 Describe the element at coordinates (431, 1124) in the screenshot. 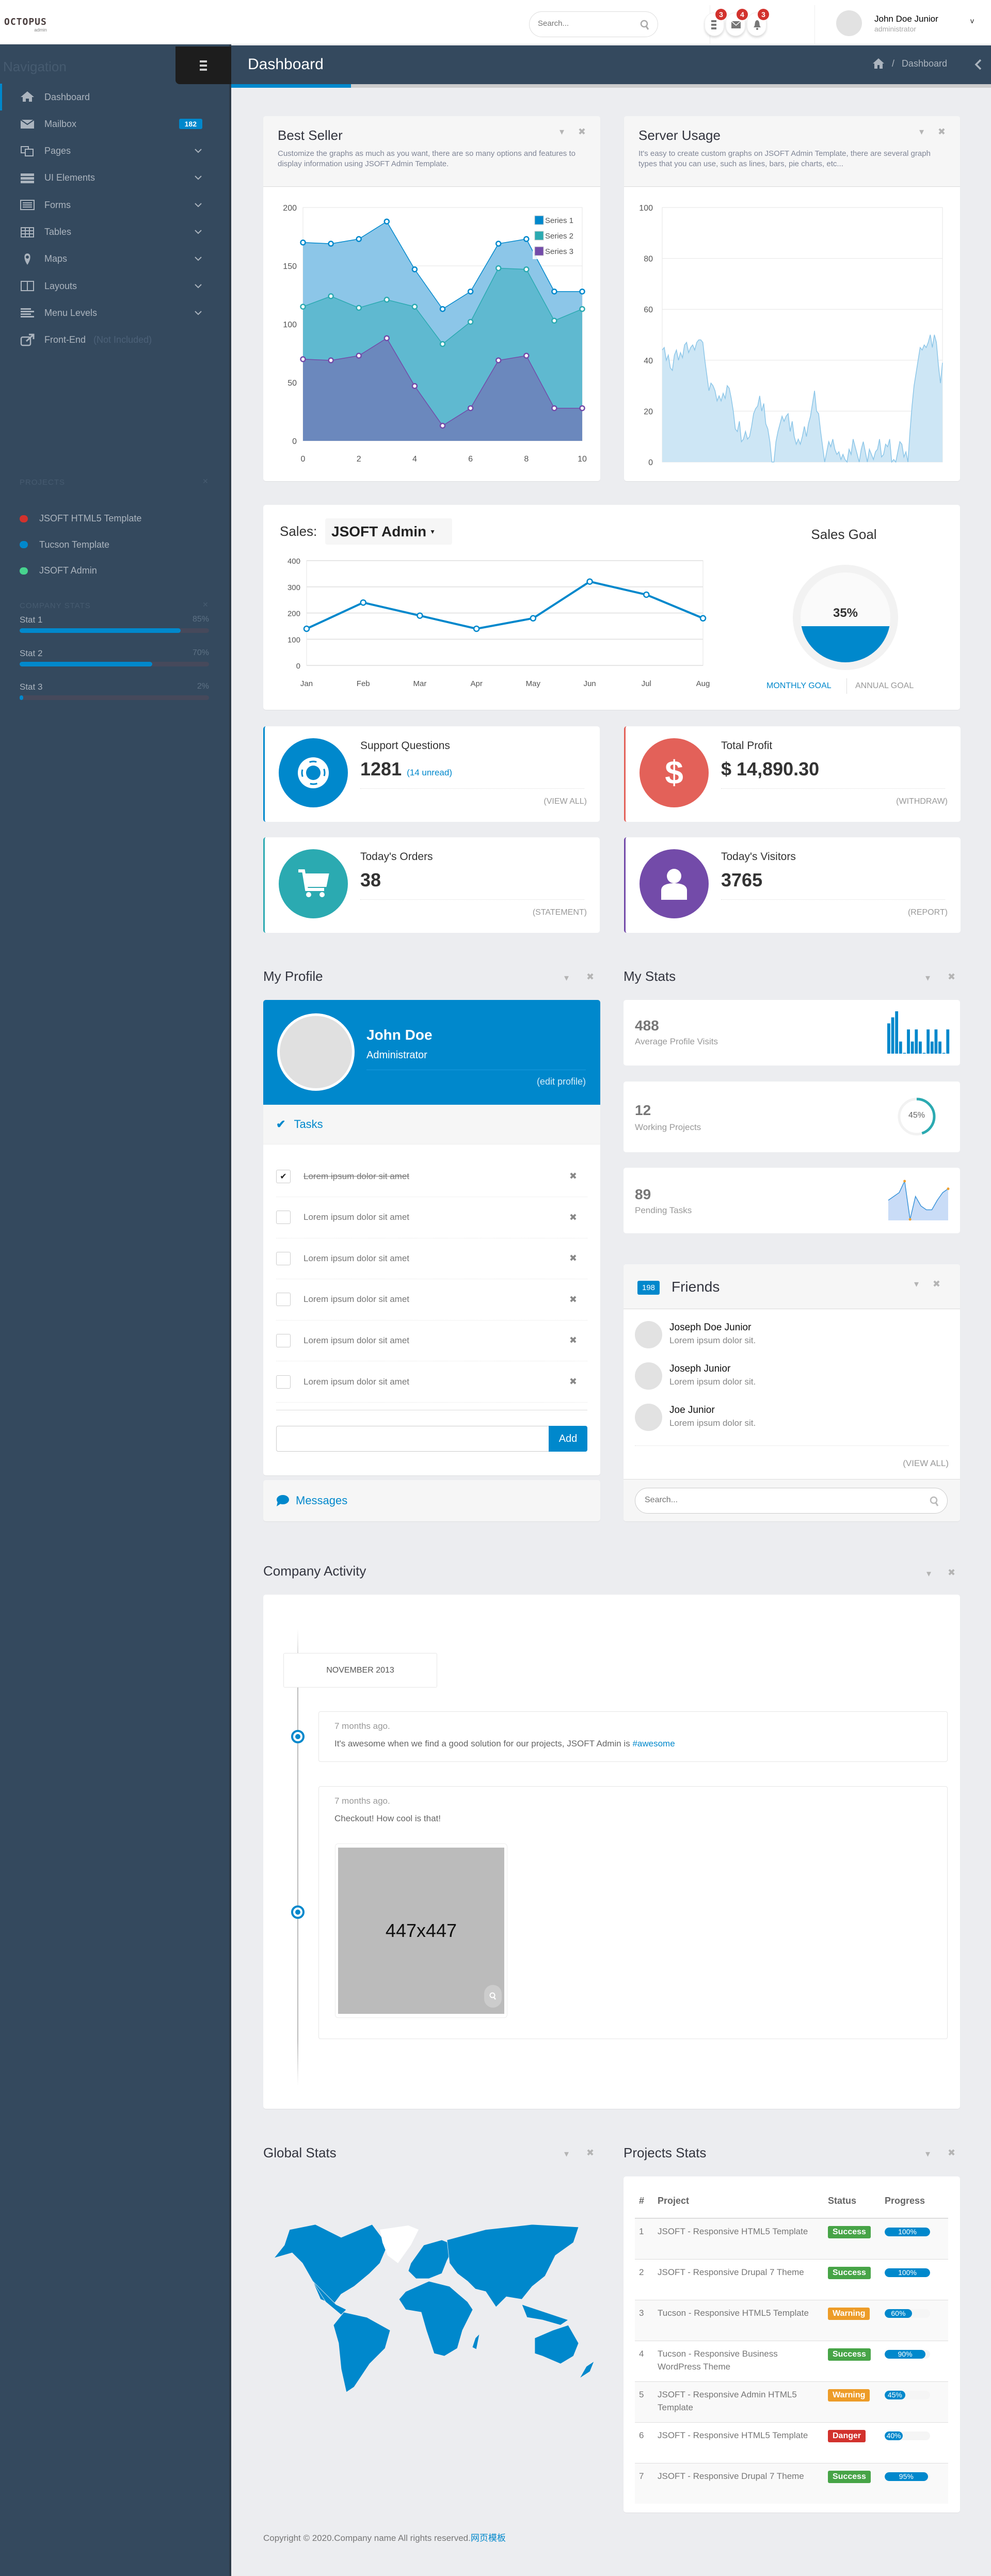

I see `tasks-header: ✔ Tasks` at that location.